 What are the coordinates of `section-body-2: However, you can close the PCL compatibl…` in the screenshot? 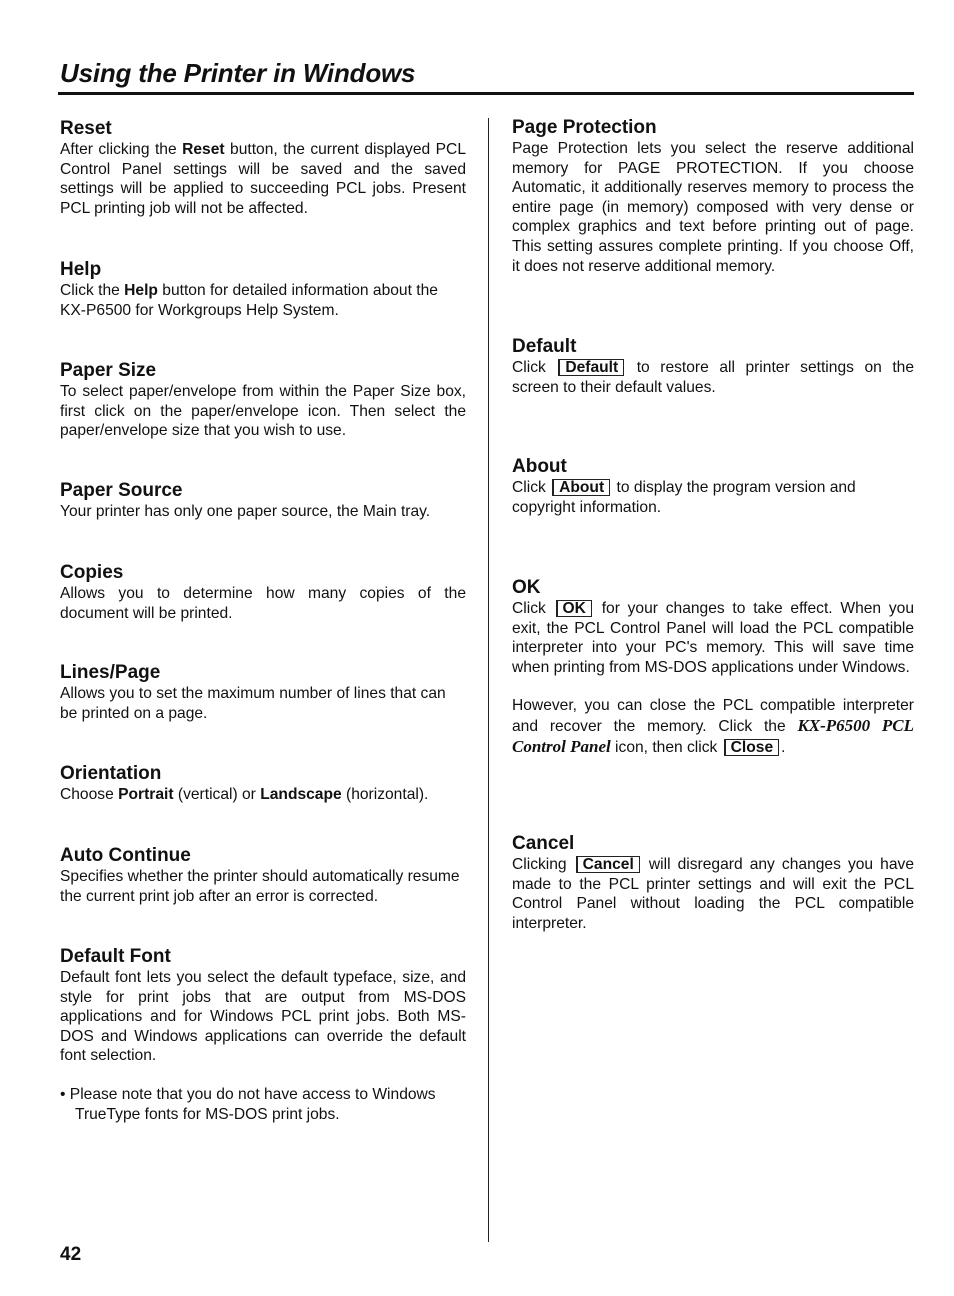 It's located at (713, 726).